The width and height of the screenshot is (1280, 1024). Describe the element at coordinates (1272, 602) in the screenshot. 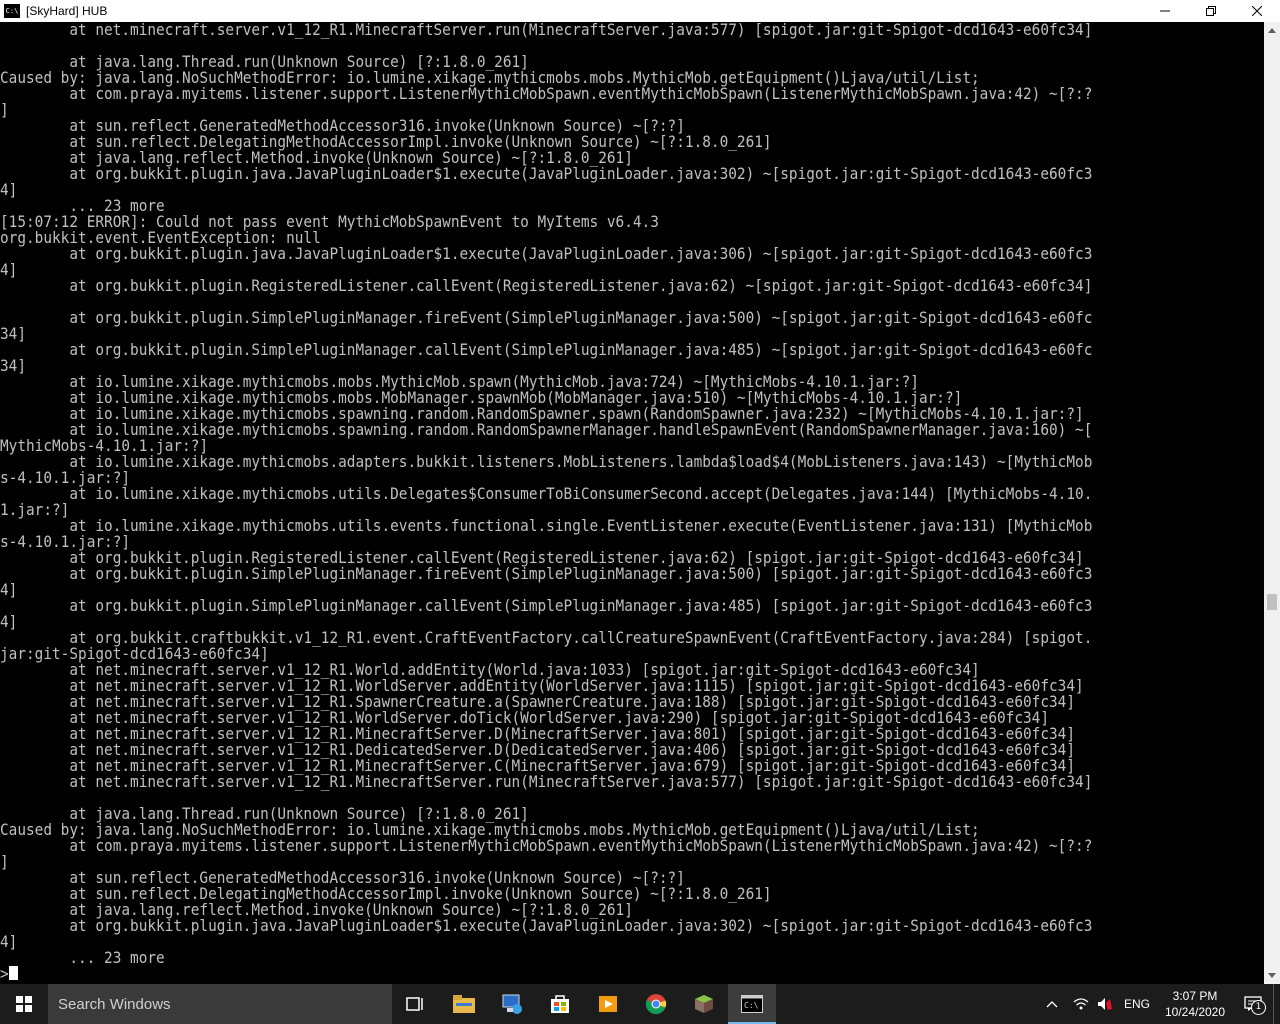

I see `scrollbar-thumb` at that location.